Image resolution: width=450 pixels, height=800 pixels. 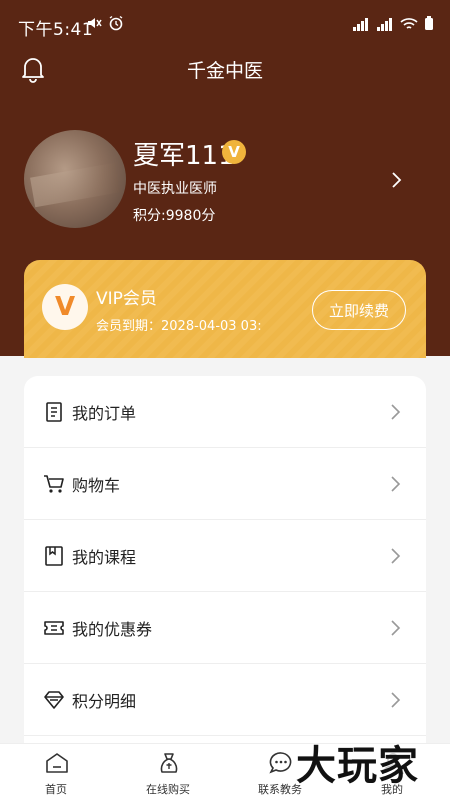 I want to click on verified-badge-icon: V, so click(x=234, y=152).